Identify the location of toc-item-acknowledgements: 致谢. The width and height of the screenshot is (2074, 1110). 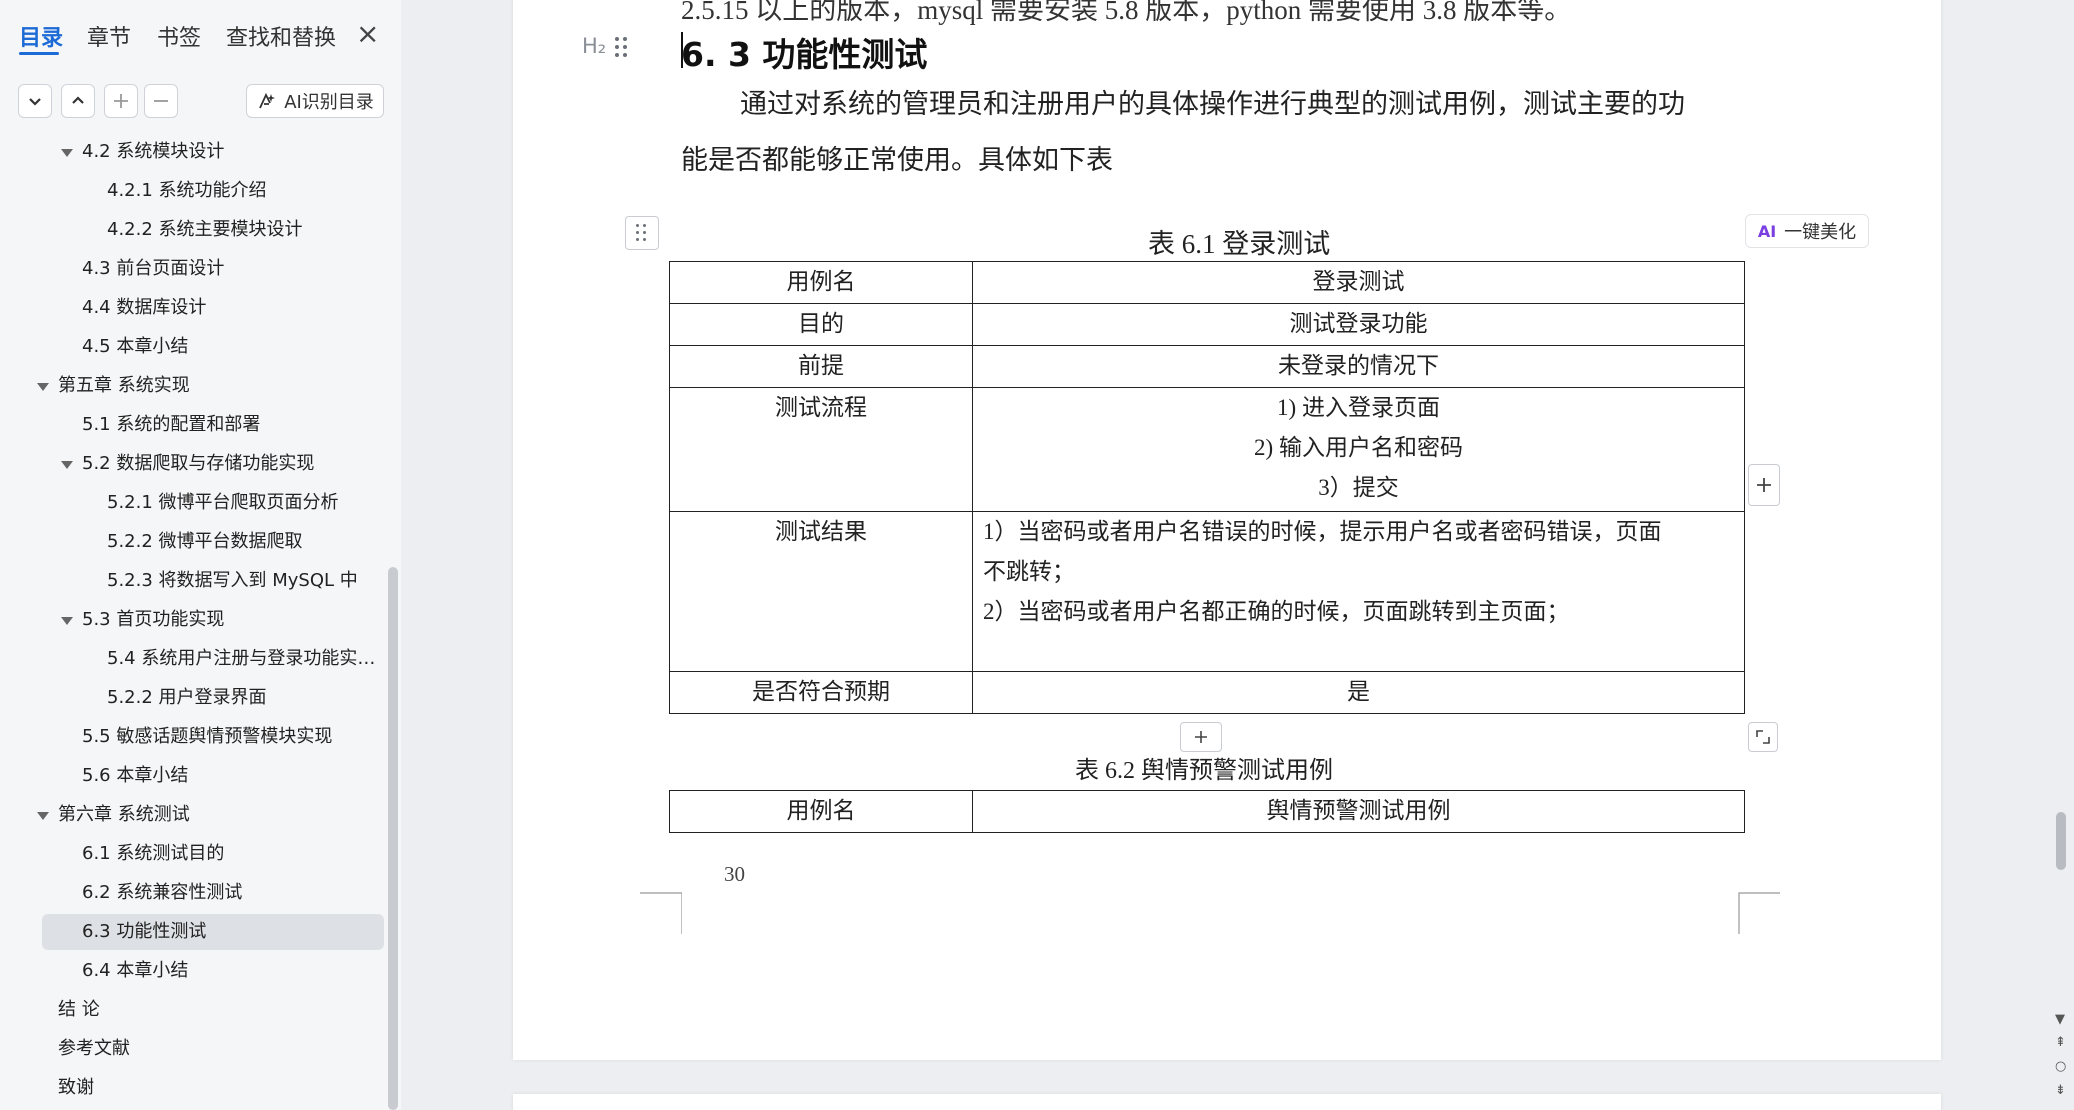
(190, 1088).